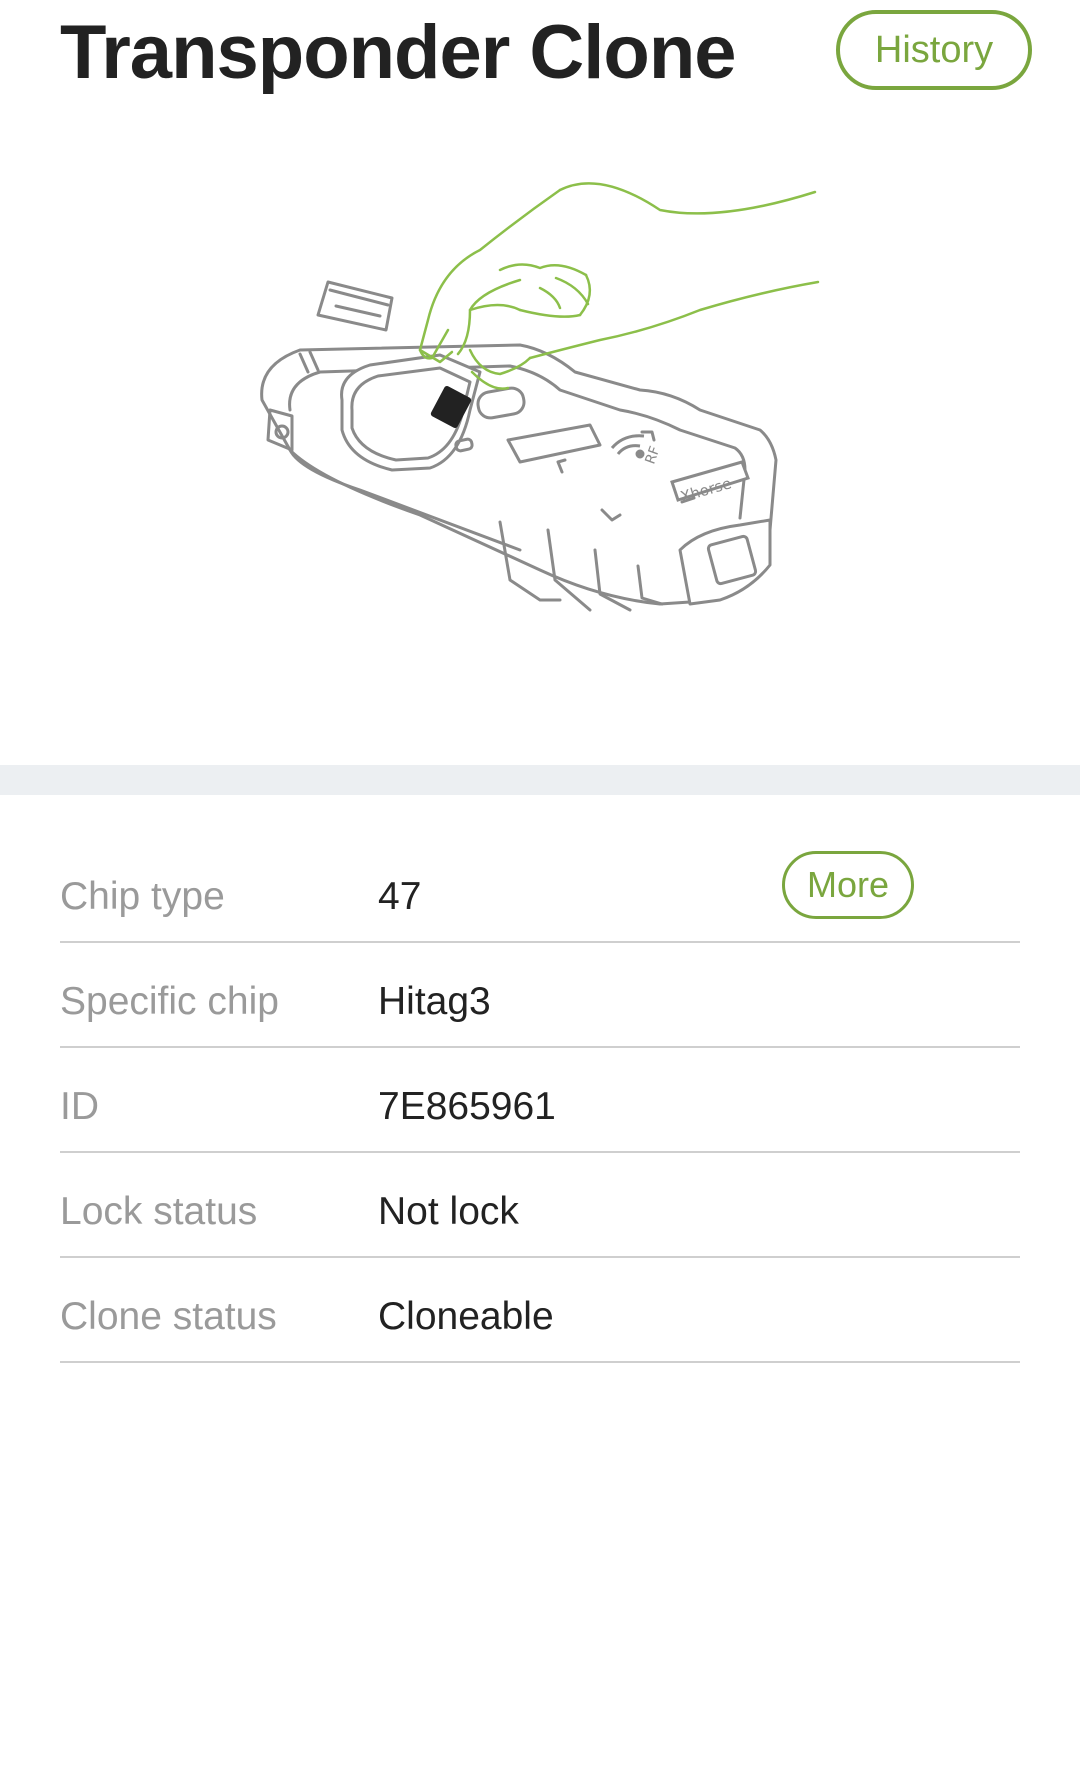 This screenshot has width=1080, height=1789. I want to click on row-value: Not lock, so click(448, 1211).